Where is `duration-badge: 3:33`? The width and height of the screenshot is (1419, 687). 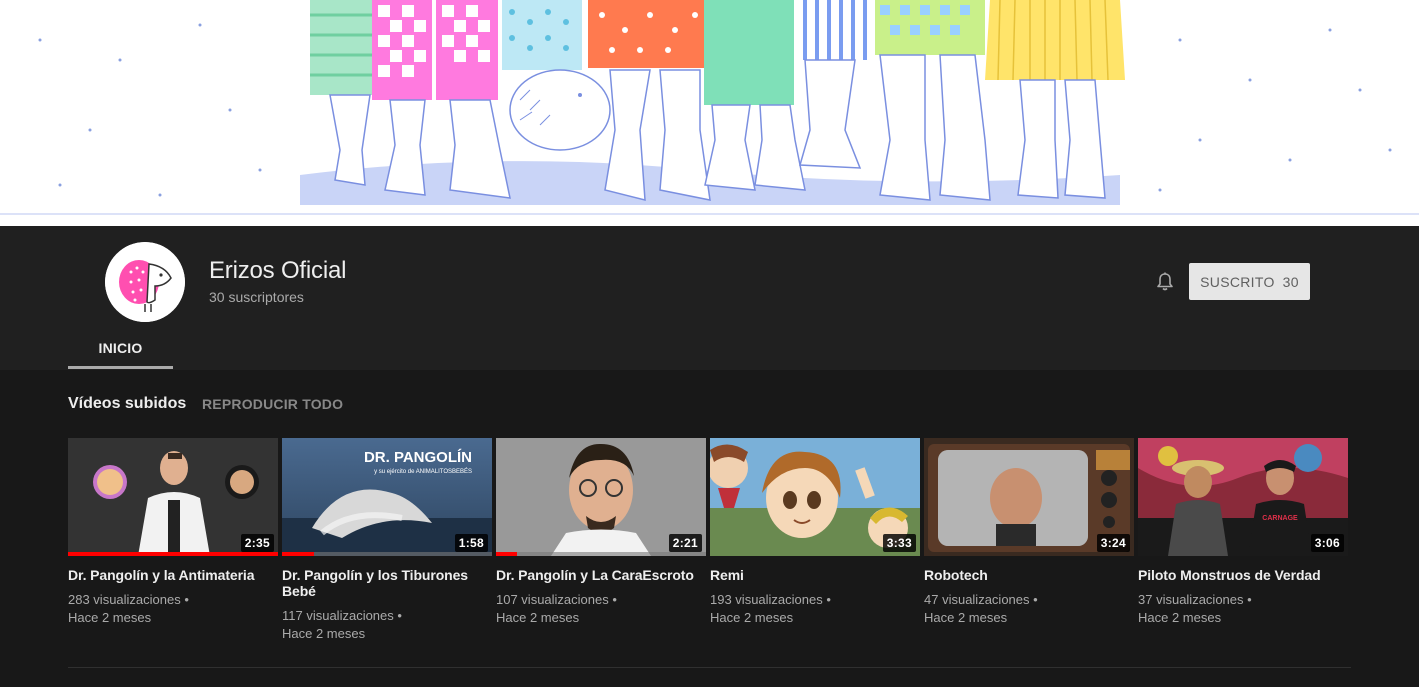 duration-badge: 3:33 is located at coordinates (899, 543).